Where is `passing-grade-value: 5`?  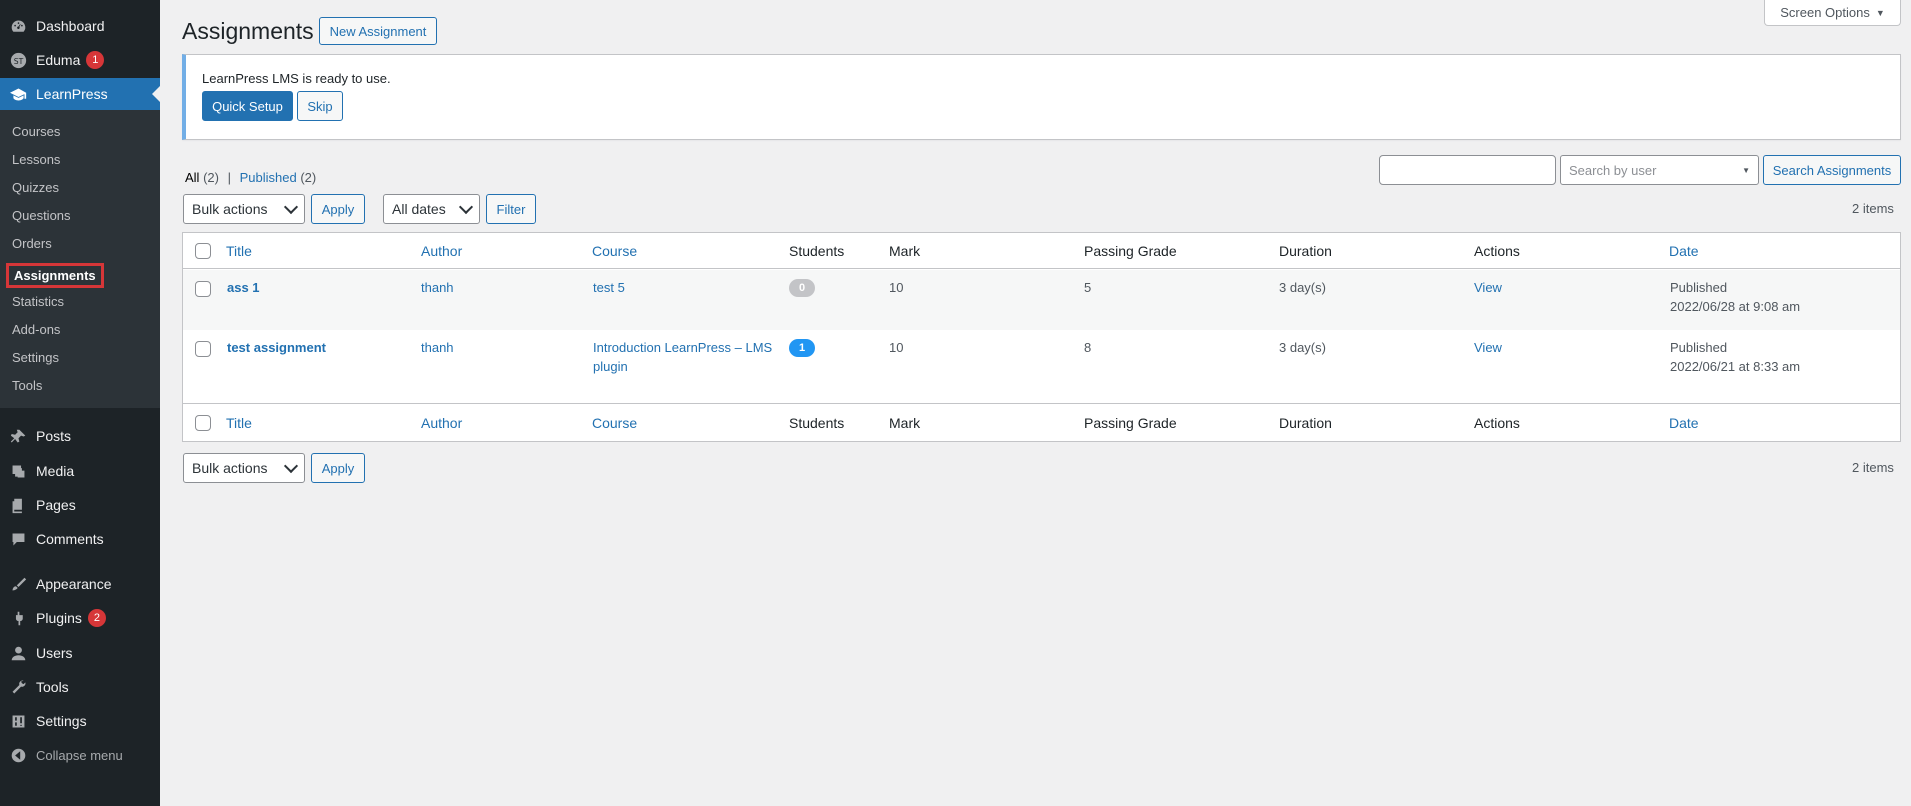
passing-grade-value: 5 is located at coordinates (1088, 287).